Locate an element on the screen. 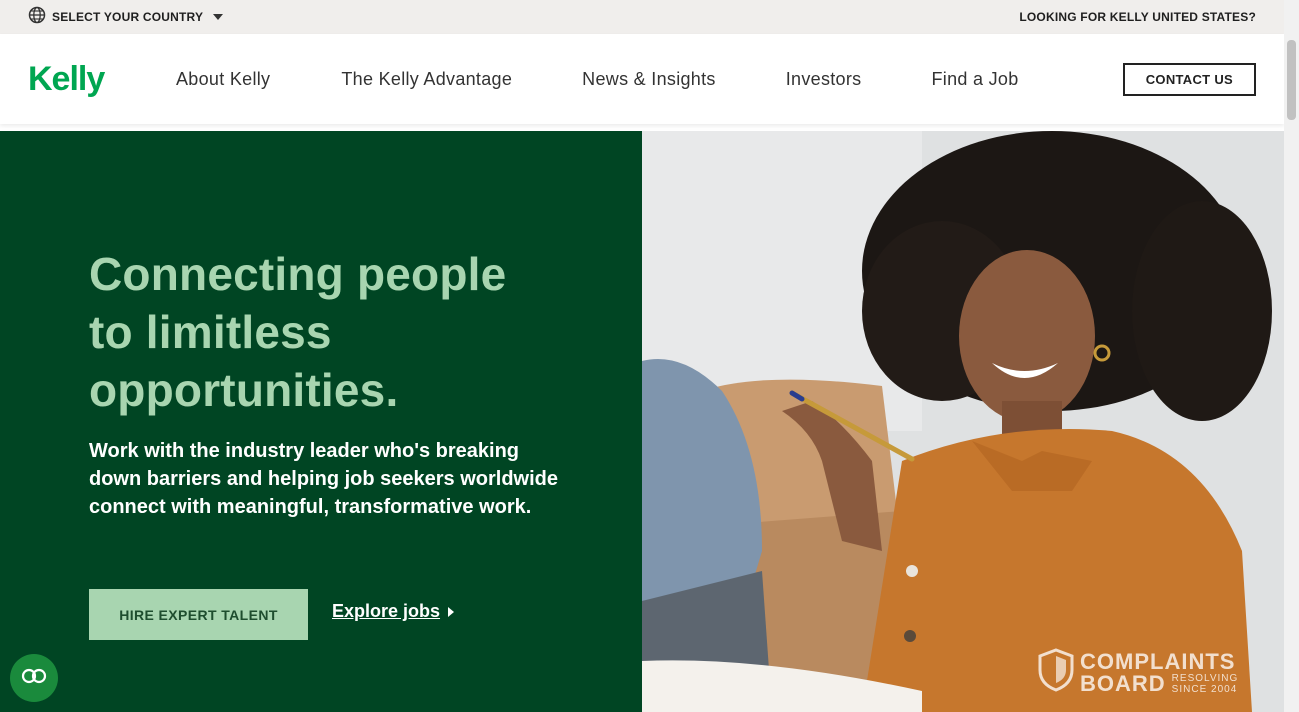  chevron-down-icon is located at coordinates (218, 17).